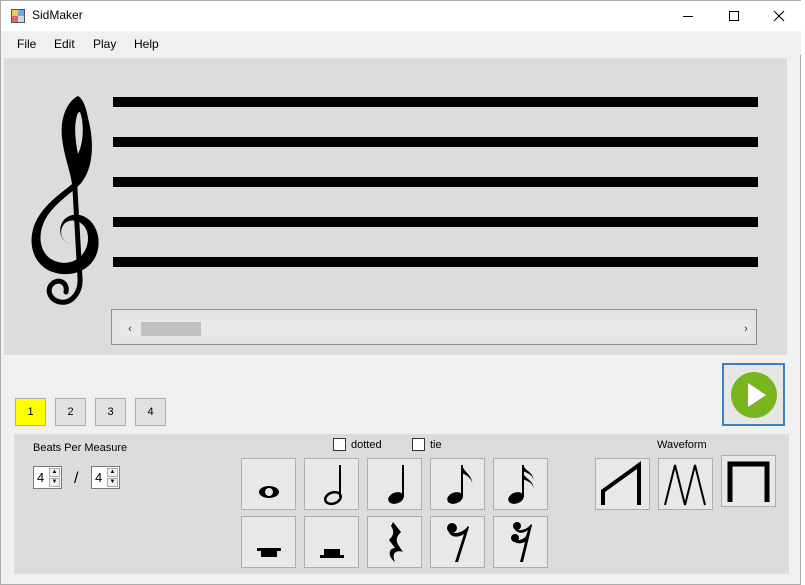 The image size is (805, 585). I want to click on maximize-button, so click(734, 16).